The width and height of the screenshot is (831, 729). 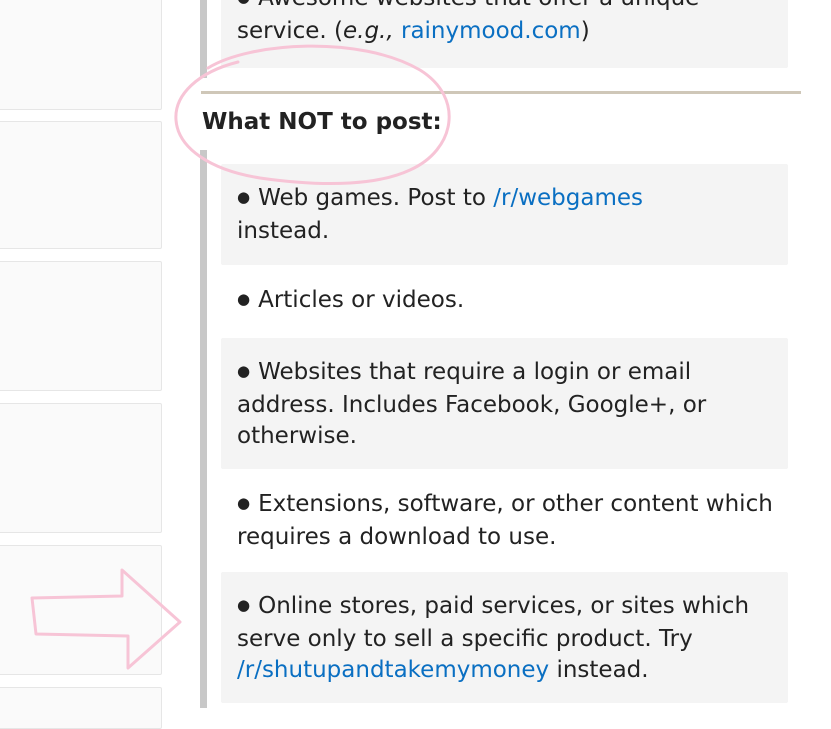 I want to click on rainymood-link: rainymood.com, so click(x=491, y=31).